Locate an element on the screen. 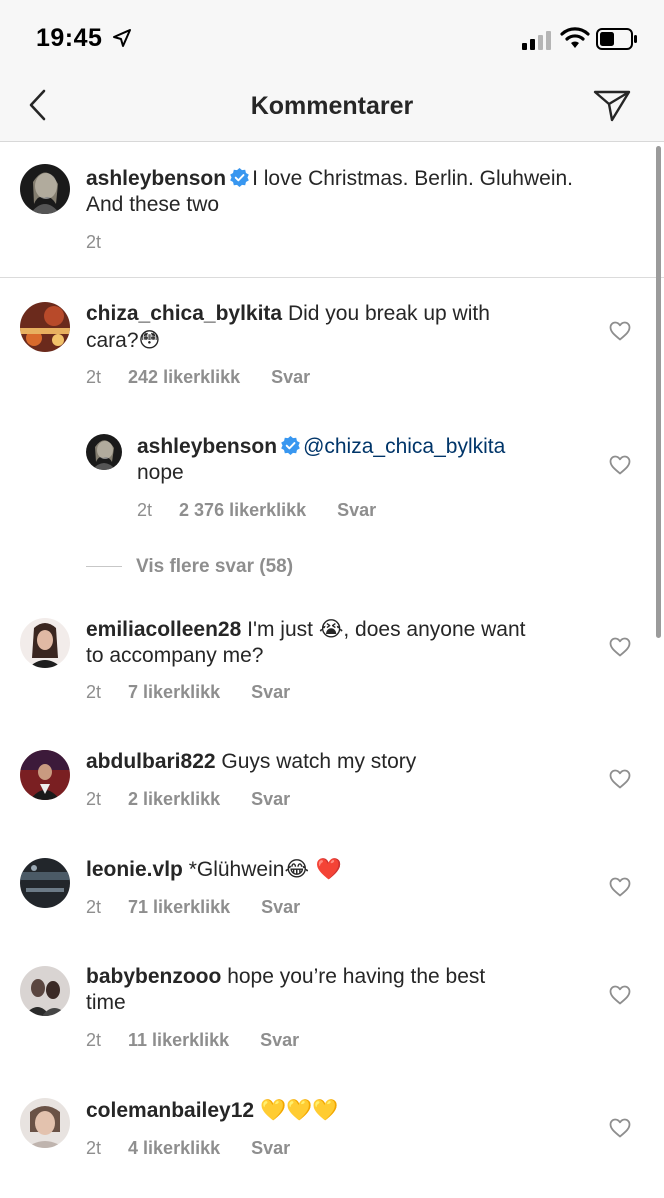  comment-likes: 4 likerklikk is located at coordinates (174, 1148).